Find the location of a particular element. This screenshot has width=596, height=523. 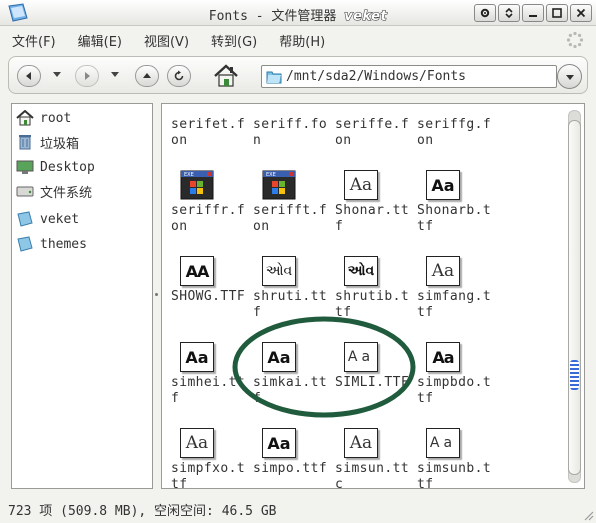

trash-icon is located at coordinates (25, 142).